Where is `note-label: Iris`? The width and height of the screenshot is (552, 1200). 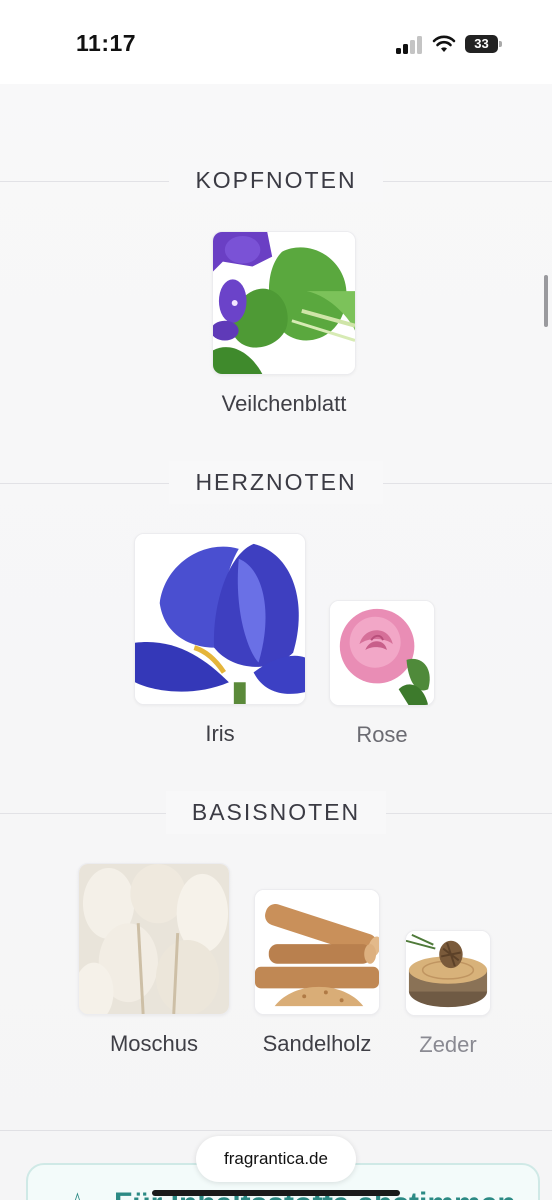
note-label: Iris is located at coordinates (220, 733).